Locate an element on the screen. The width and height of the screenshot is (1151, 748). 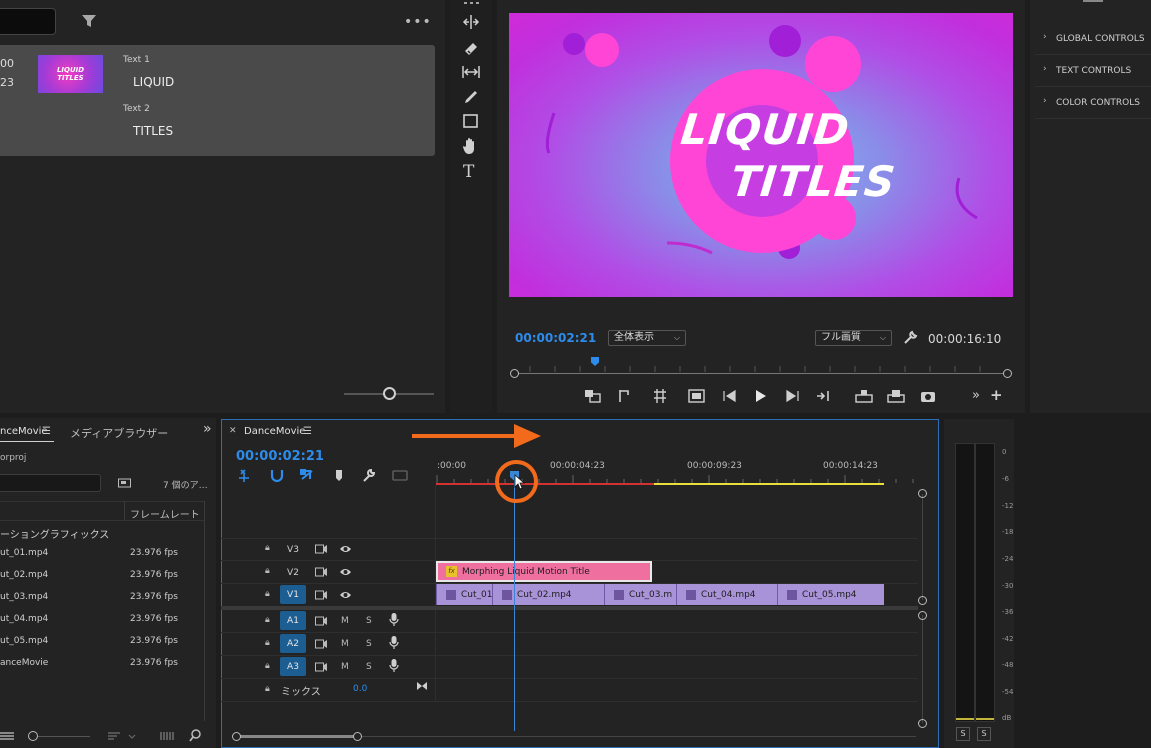
search-field is located at coordinates (28, 21).